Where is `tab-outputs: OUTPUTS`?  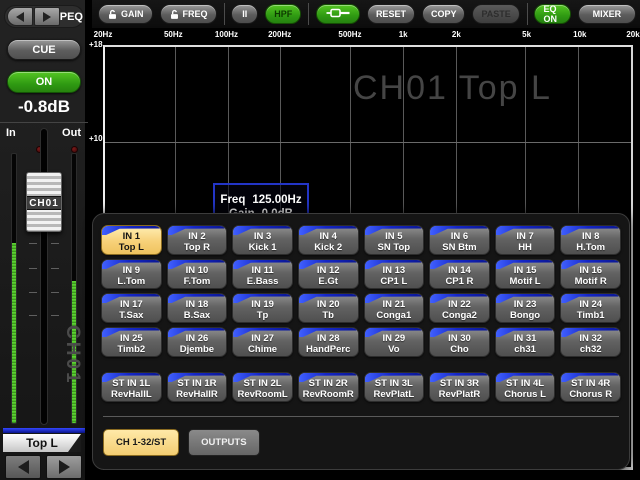
tab-outputs: OUTPUTS is located at coordinates (224, 442).